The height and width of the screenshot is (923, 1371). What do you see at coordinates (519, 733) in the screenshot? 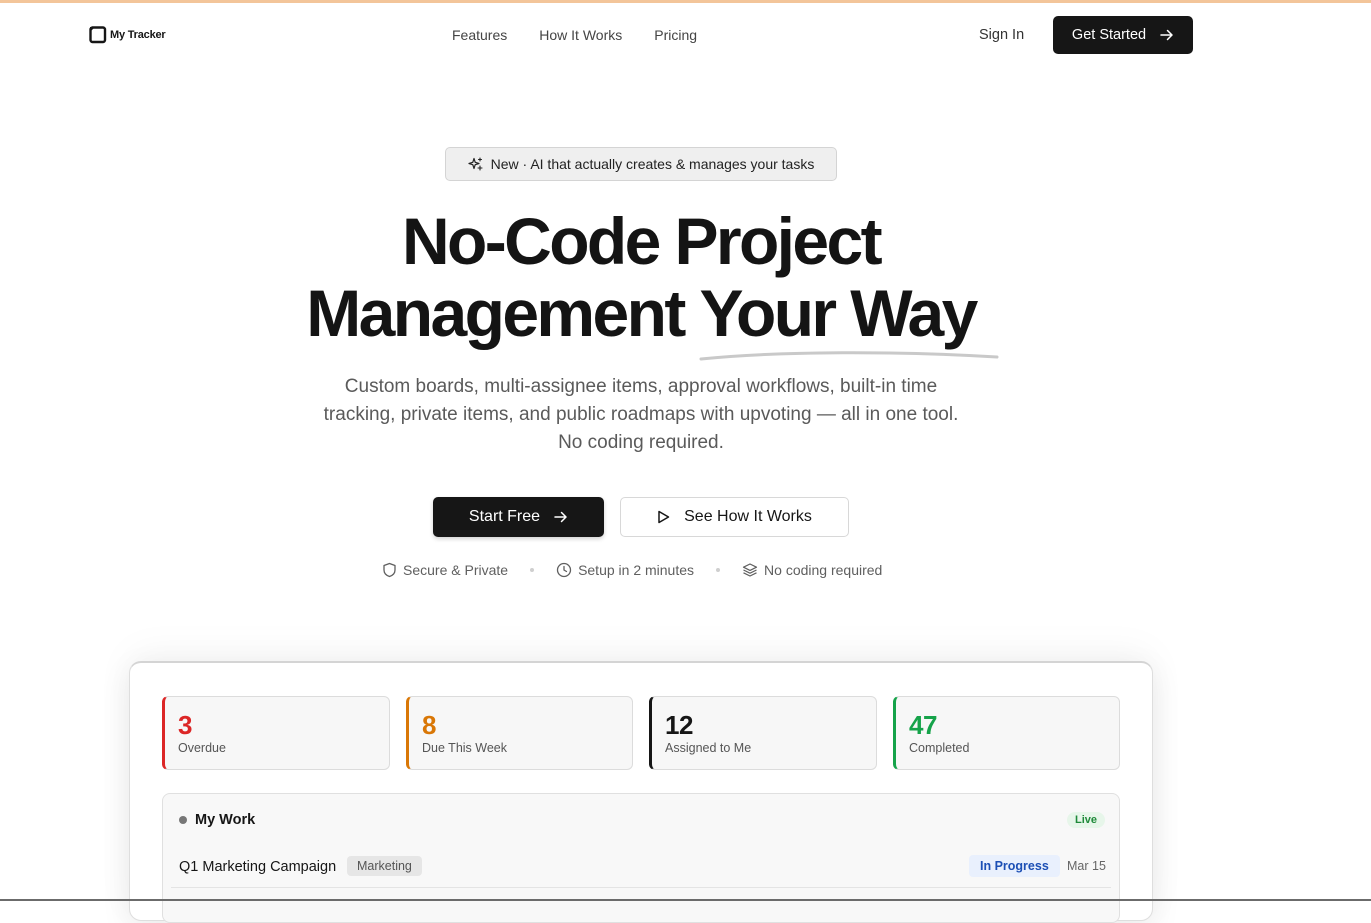
I see `stat-card-due-this-week: 8 Due This Week` at bounding box center [519, 733].